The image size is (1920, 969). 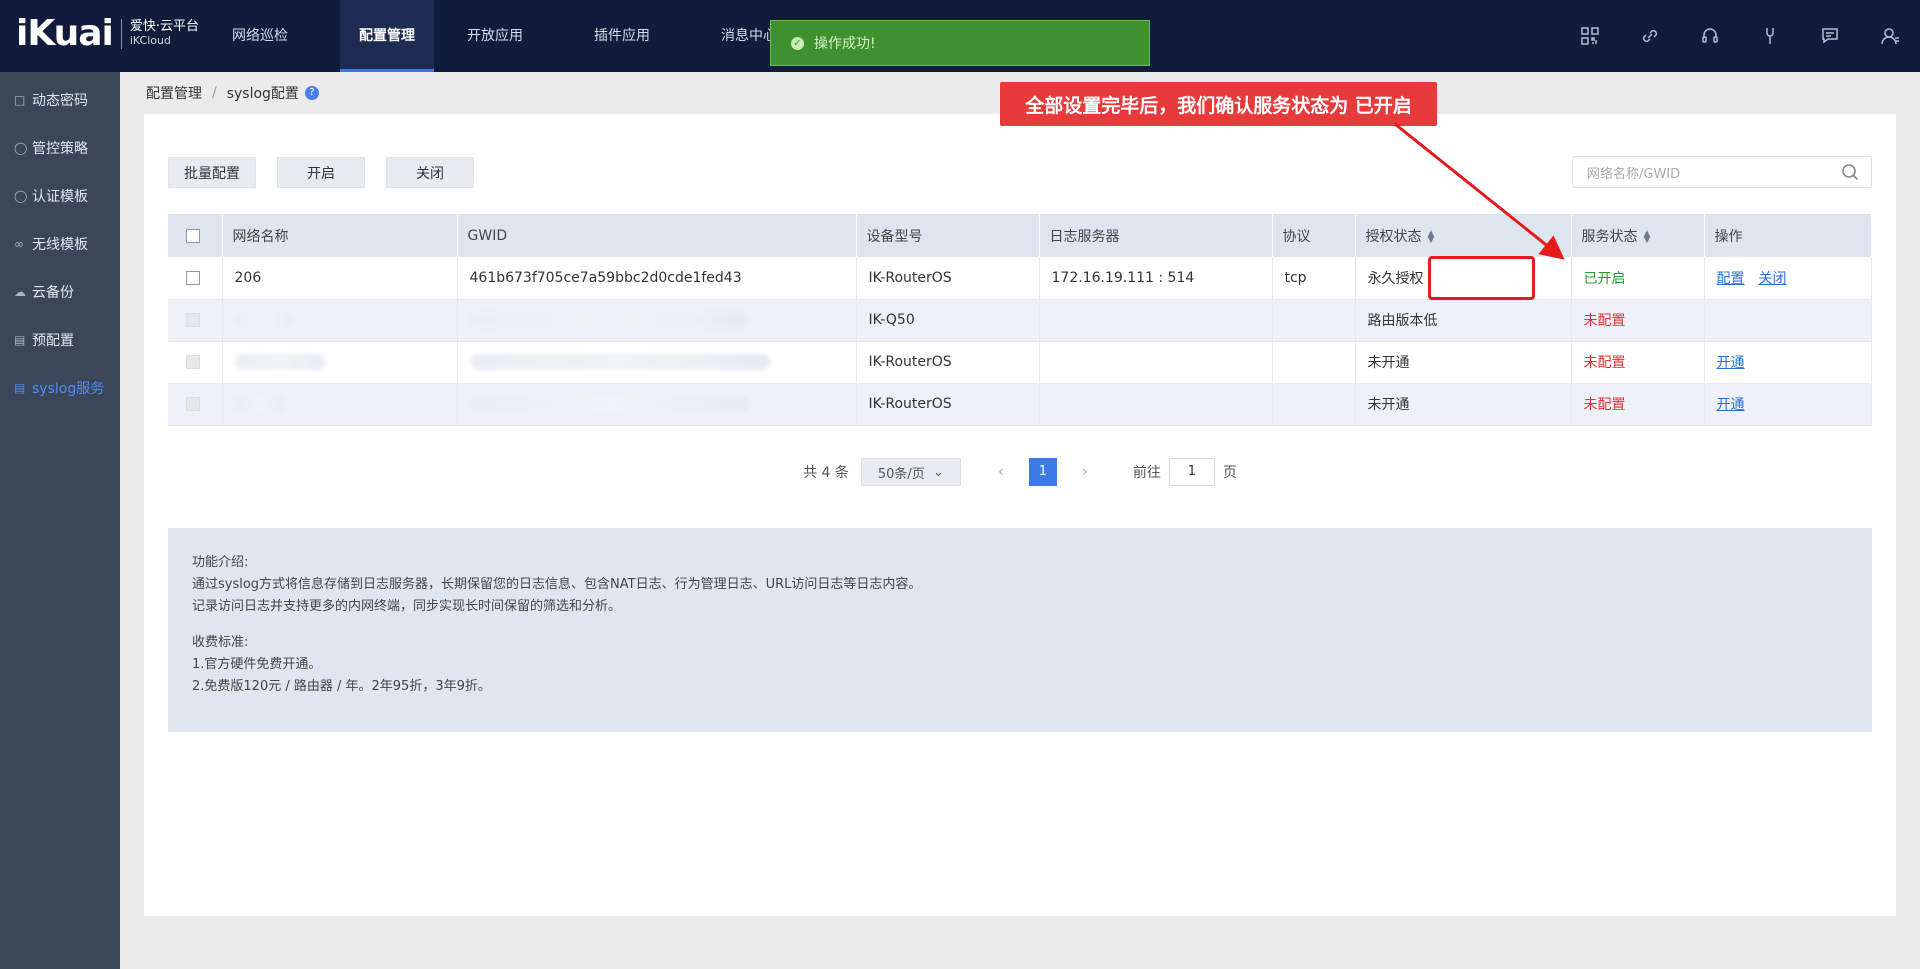 What do you see at coordinates (1314, 278) in the screenshot?
I see `cell-protocol: tcp` at bounding box center [1314, 278].